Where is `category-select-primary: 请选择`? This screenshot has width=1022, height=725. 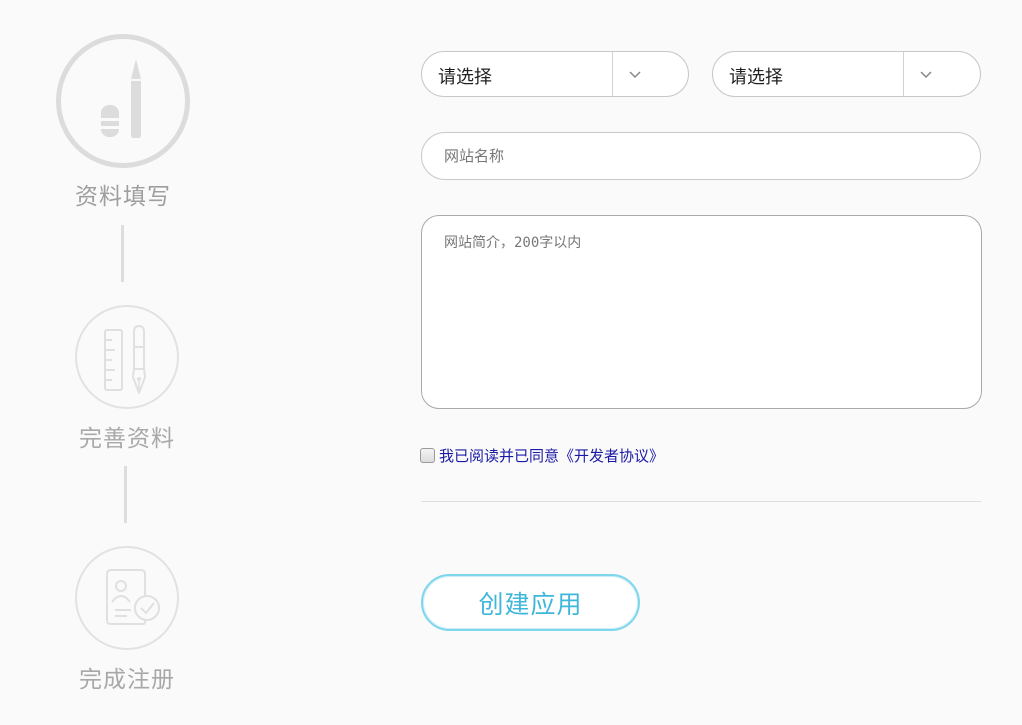
category-select-primary: 请选择 is located at coordinates (555, 74).